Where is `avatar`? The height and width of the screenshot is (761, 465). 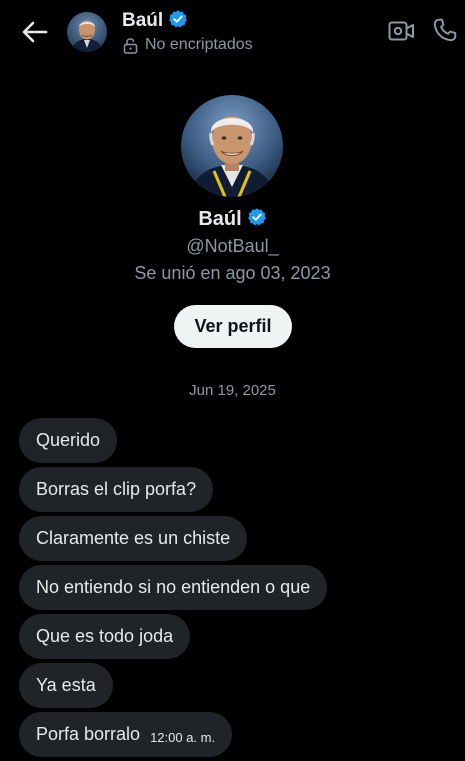 avatar is located at coordinates (87, 32).